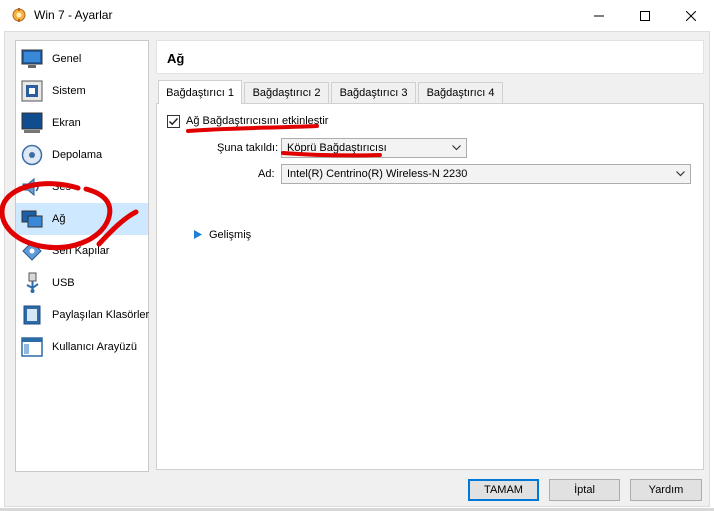 The image size is (714, 511). I want to click on sidebar-item-label: Sistem, so click(69, 91).